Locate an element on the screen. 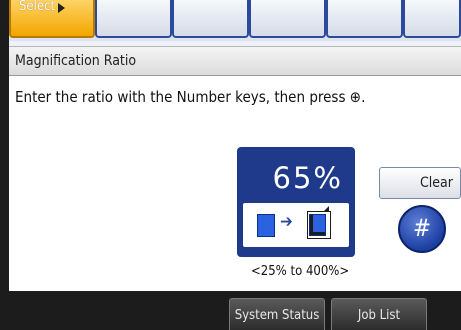 The width and height of the screenshot is (461, 330). paper-corner-icon is located at coordinates (326, 209).